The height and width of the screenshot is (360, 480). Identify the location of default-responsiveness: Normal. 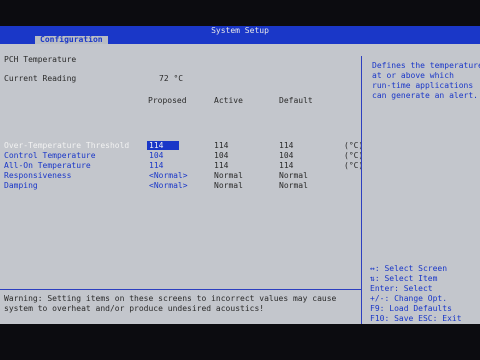
(293, 175).